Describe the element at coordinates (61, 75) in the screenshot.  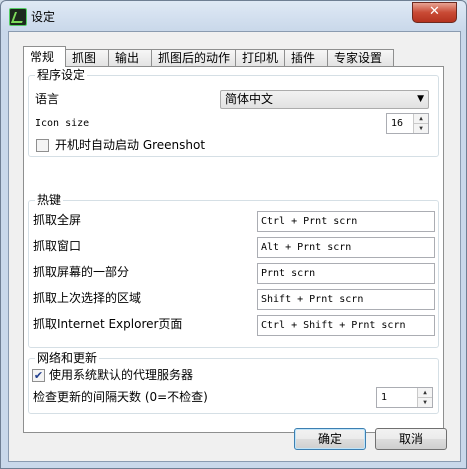
I see `program-settings-title: 程序设定` at that location.